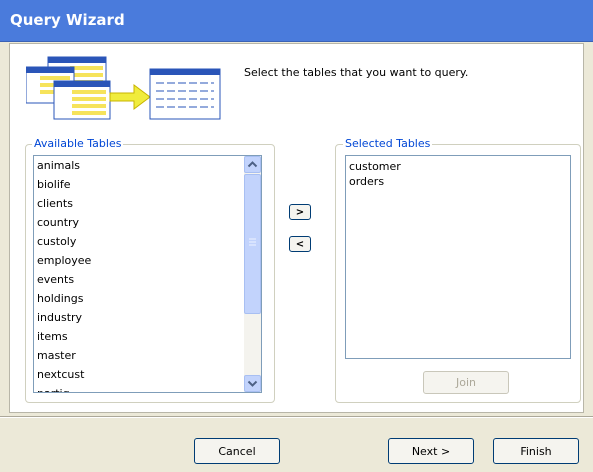  I want to click on window-title: Query Wizard, so click(67, 20).